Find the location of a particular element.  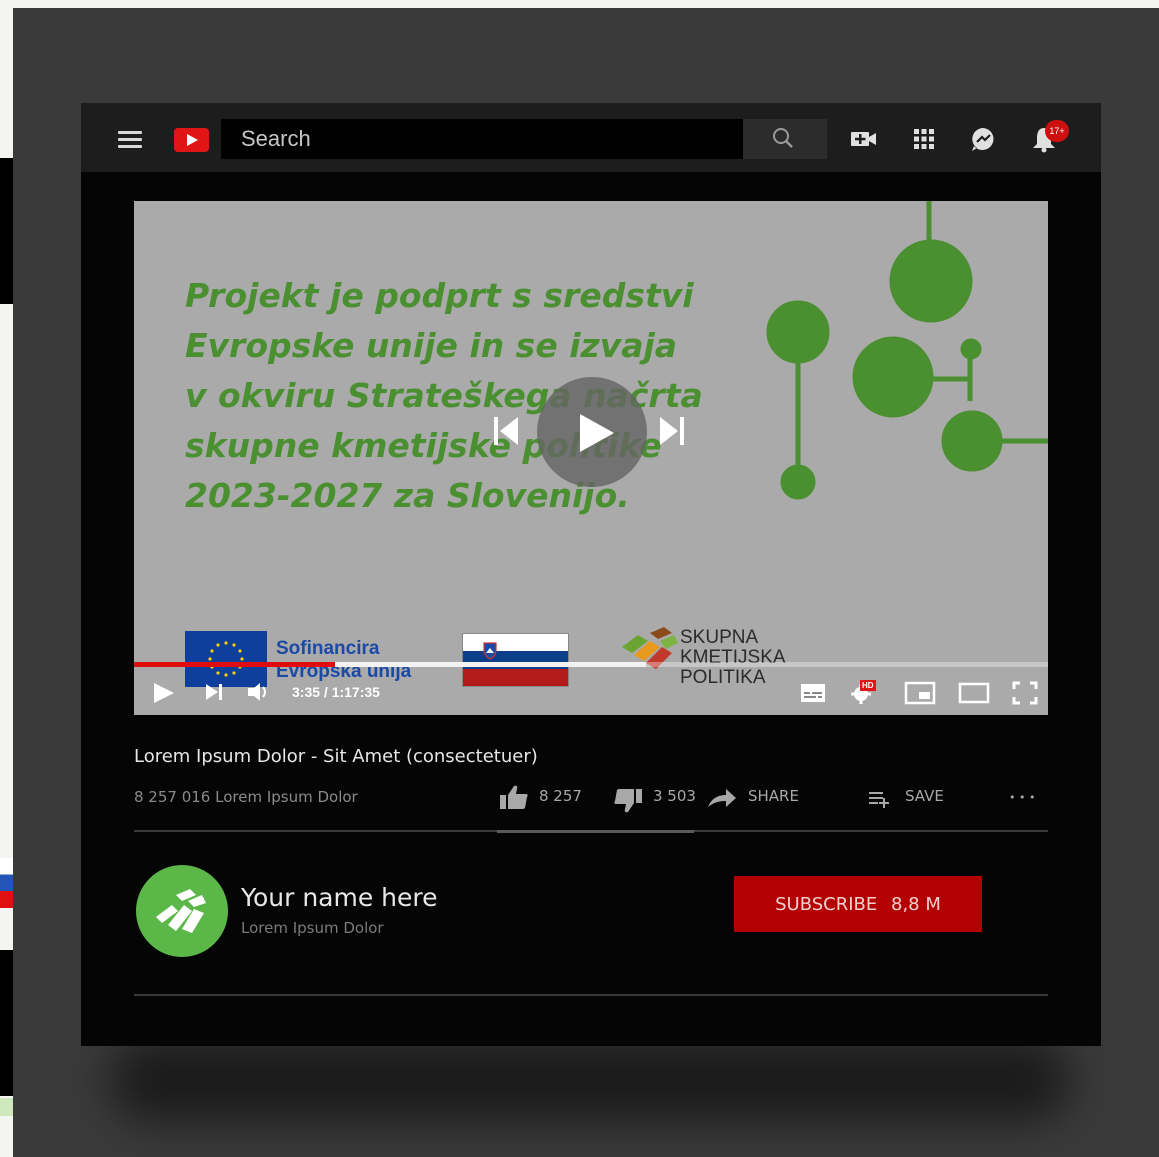

save-label: SAVE is located at coordinates (924, 796).